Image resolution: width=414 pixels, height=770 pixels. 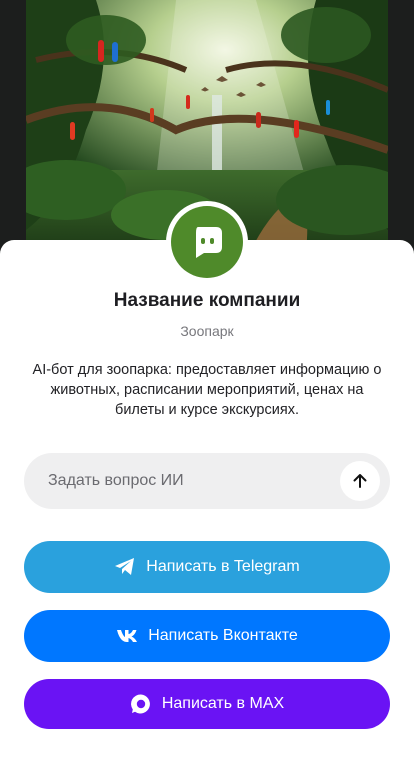 I want to click on chat-bot-icon, so click(x=207, y=242).